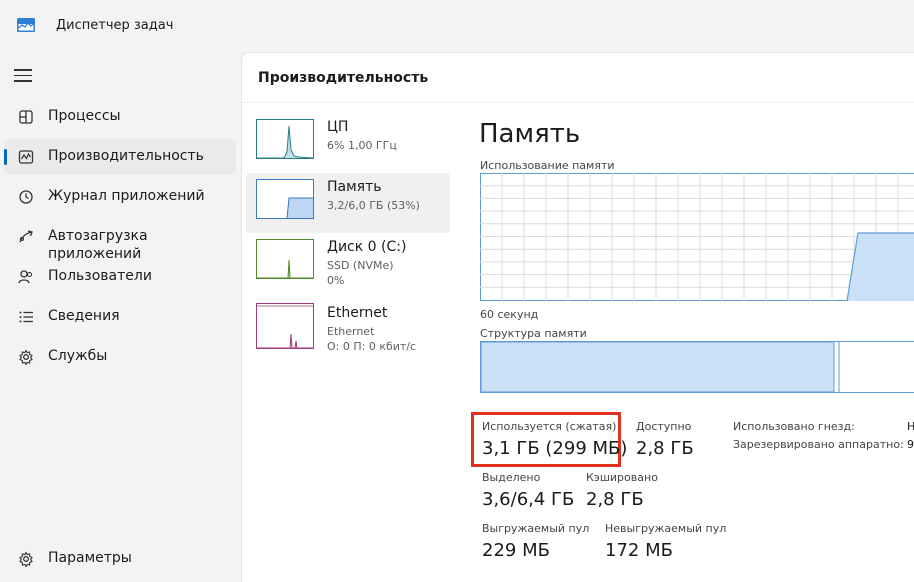 Image resolution: width=914 pixels, height=582 pixels. Describe the element at coordinates (26, 25) in the screenshot. I see `task-manager-icon` at that location.